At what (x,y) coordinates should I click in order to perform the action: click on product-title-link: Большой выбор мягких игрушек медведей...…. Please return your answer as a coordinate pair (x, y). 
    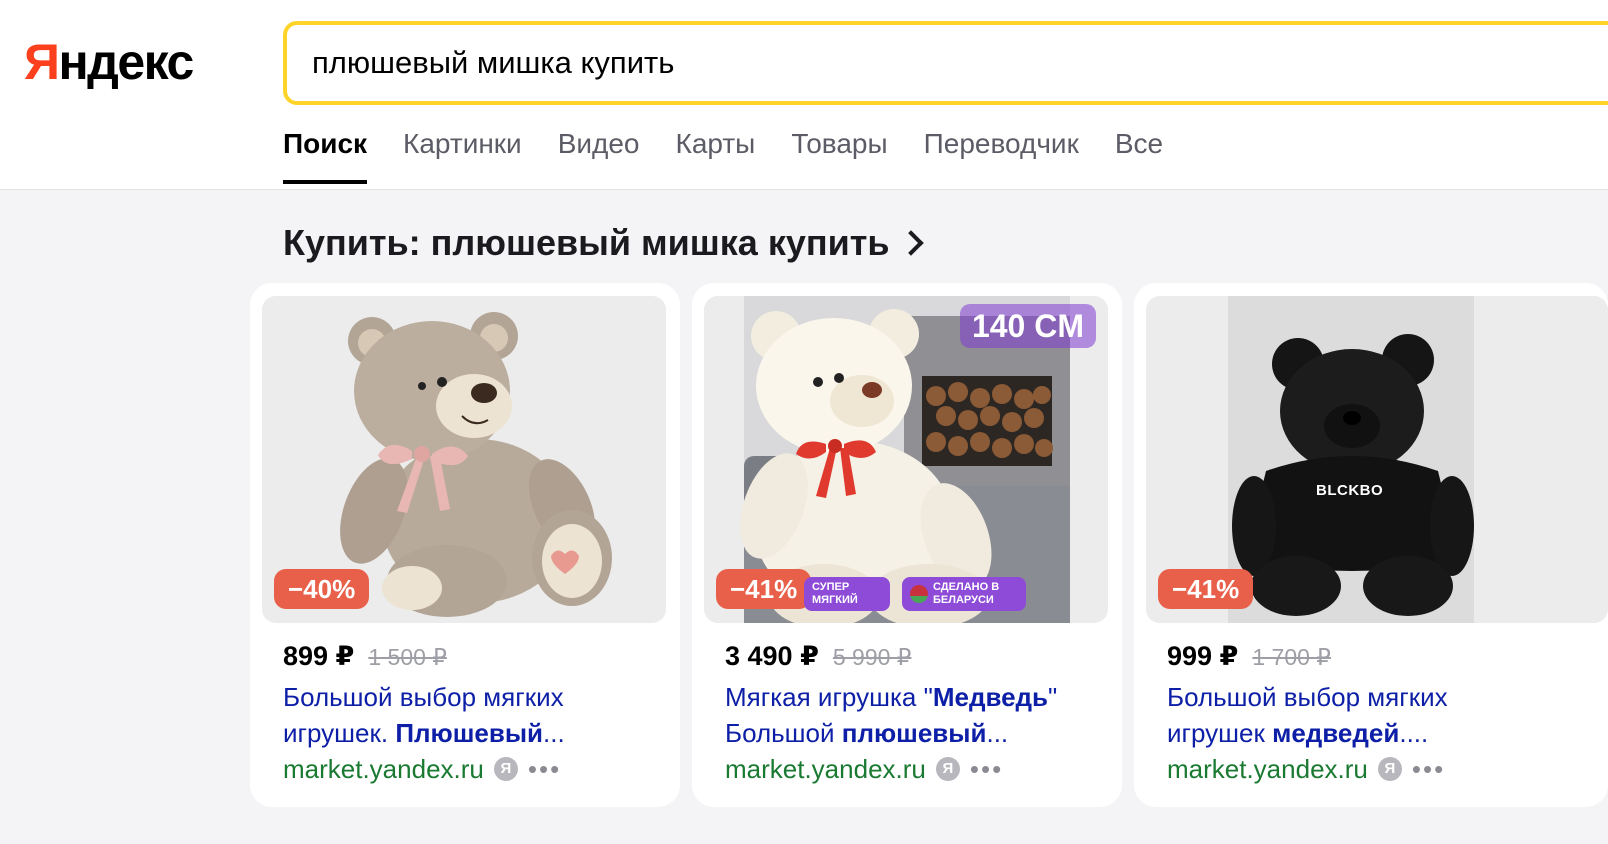
    Looking at the image, I should click on (1357, 715).